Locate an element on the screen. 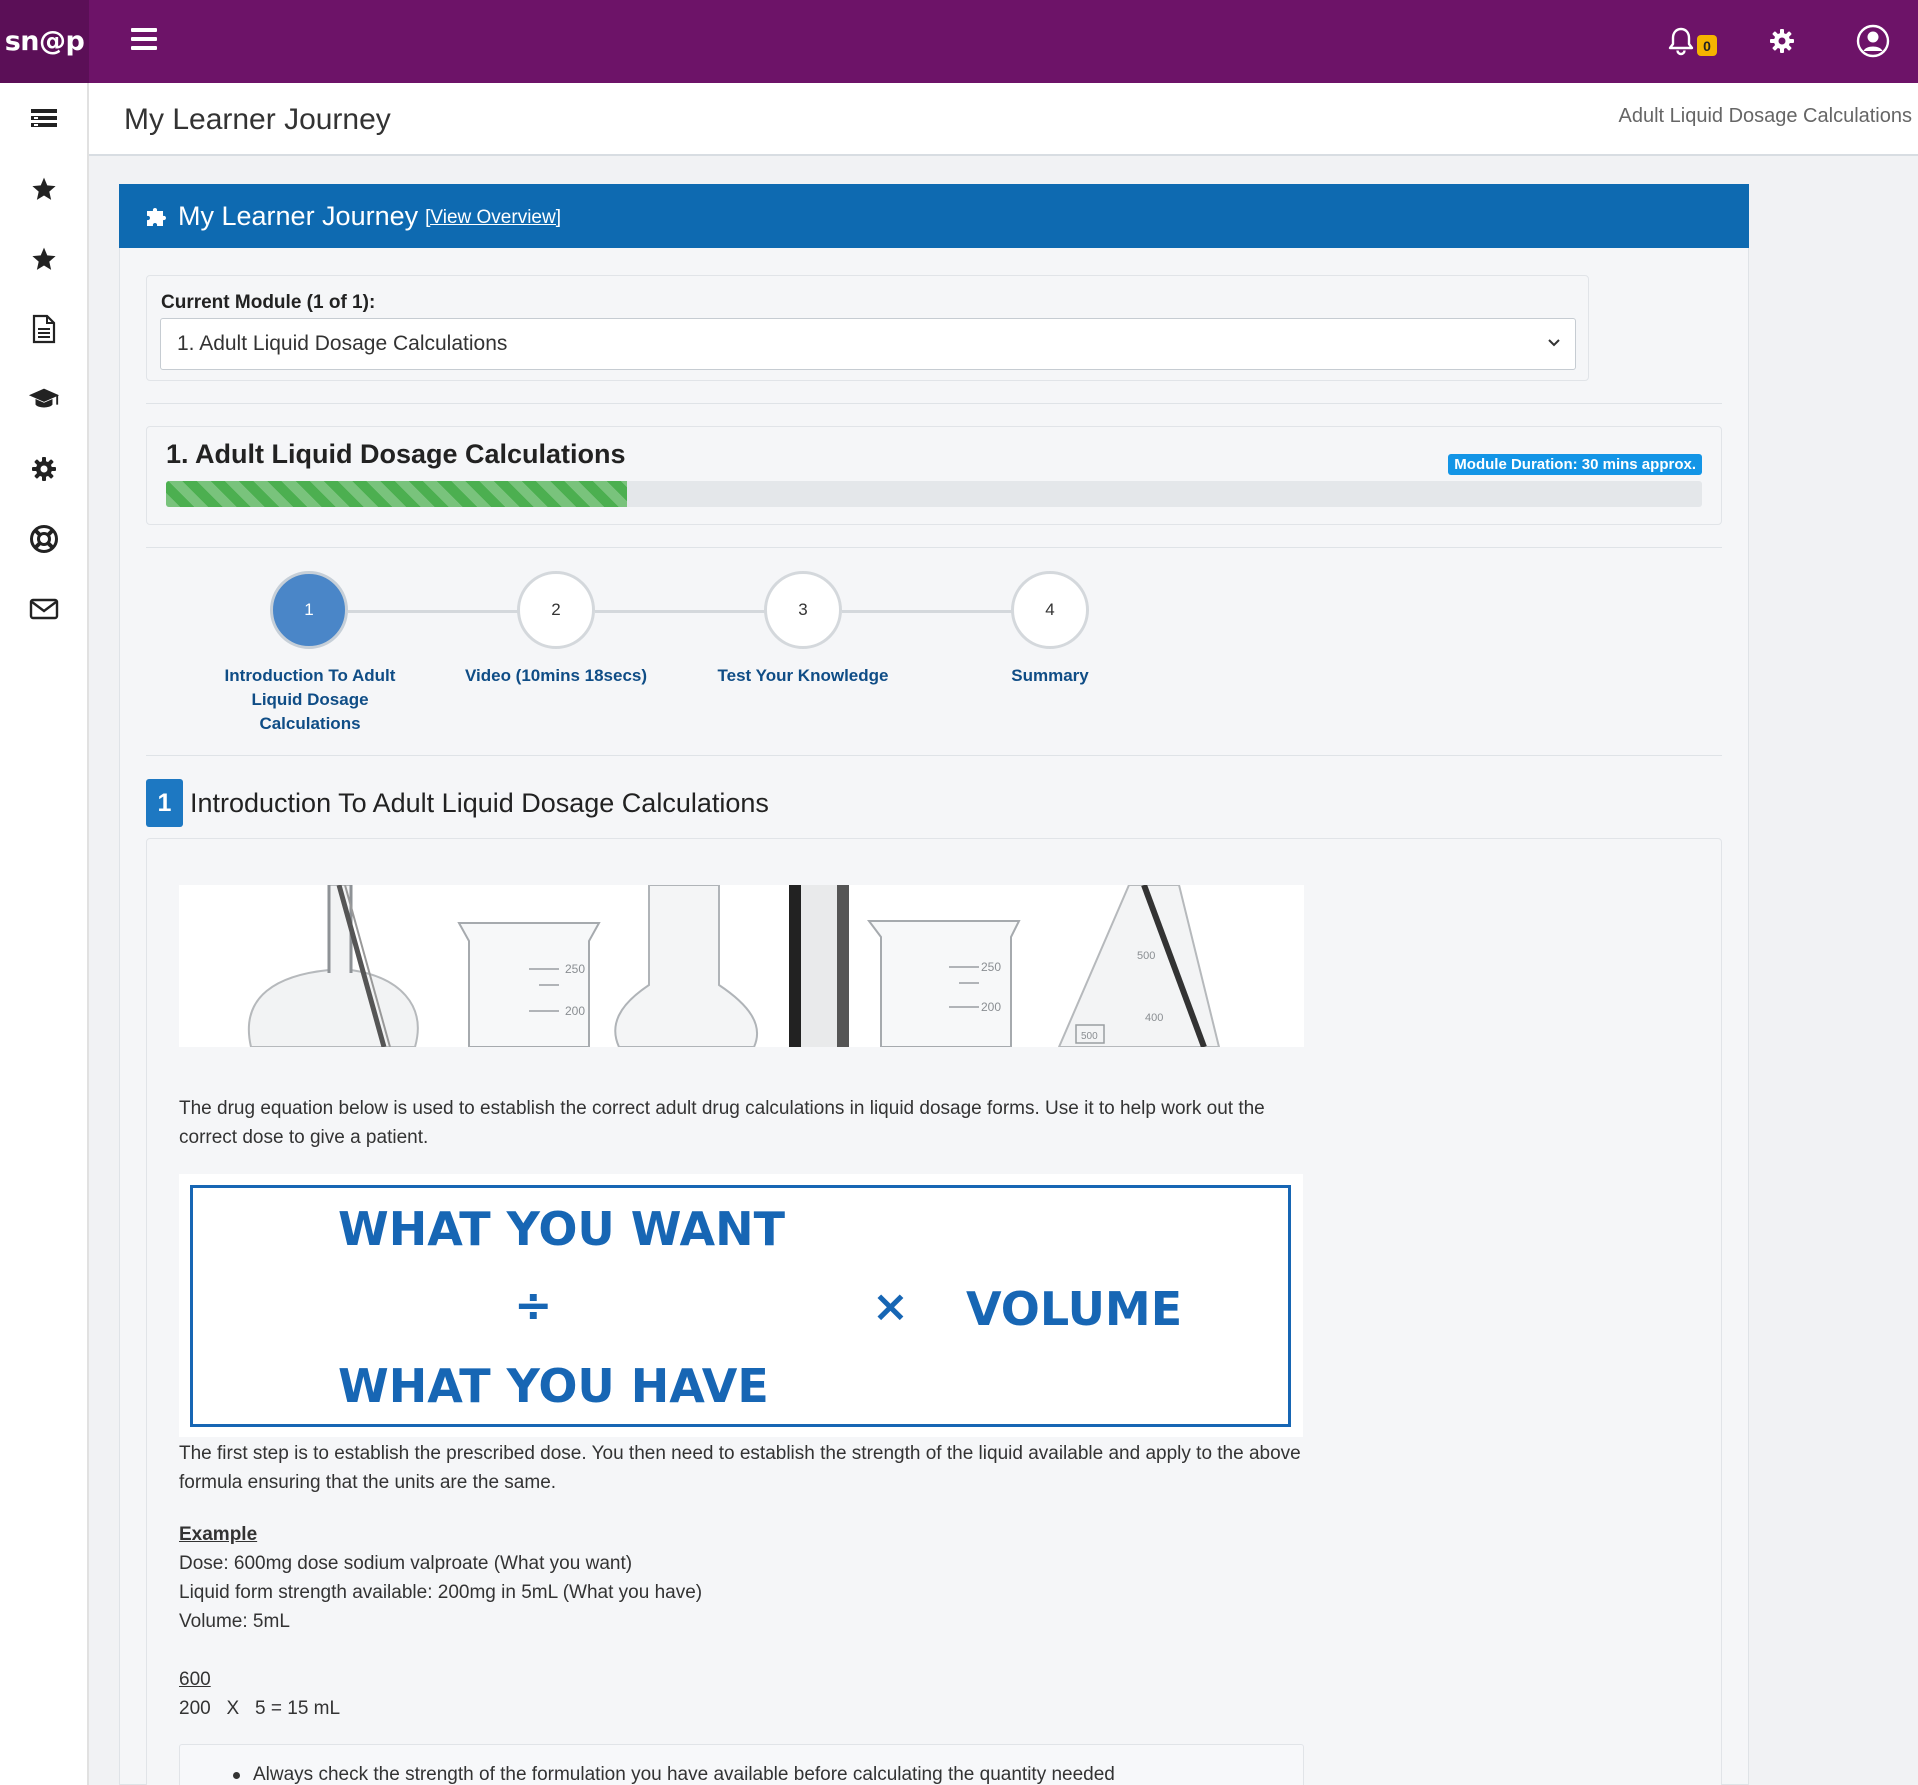 This screenshot has width=1918, height=1785. journey-panel-title: My Learner Journey is located at coordinates (298, 215).